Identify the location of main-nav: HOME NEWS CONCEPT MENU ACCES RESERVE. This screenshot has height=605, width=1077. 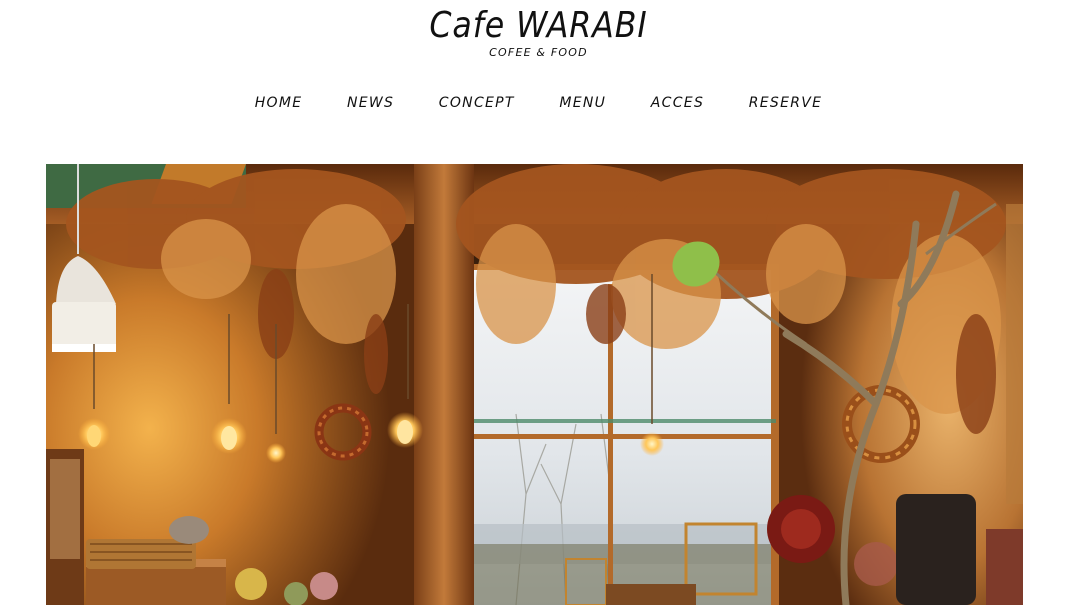
(538, 101).